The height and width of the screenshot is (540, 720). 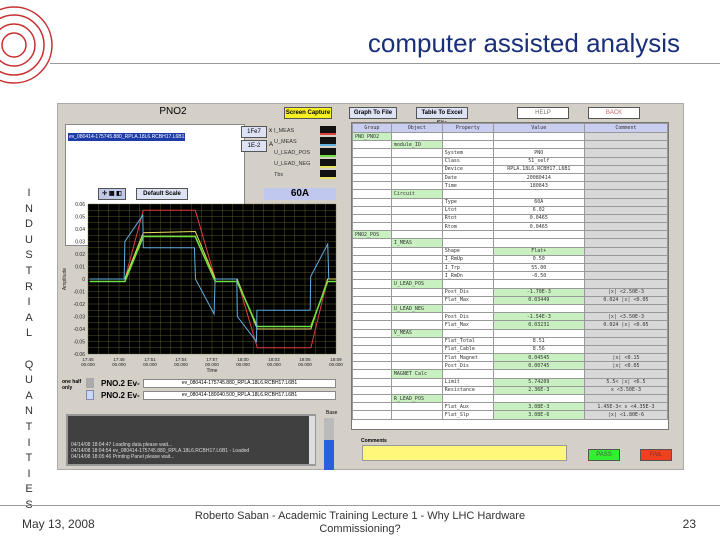 What do you see at coordinates (279, 175) in the screenshot?
I see `legend-label: Tbx` at bounding box center [279, 175].